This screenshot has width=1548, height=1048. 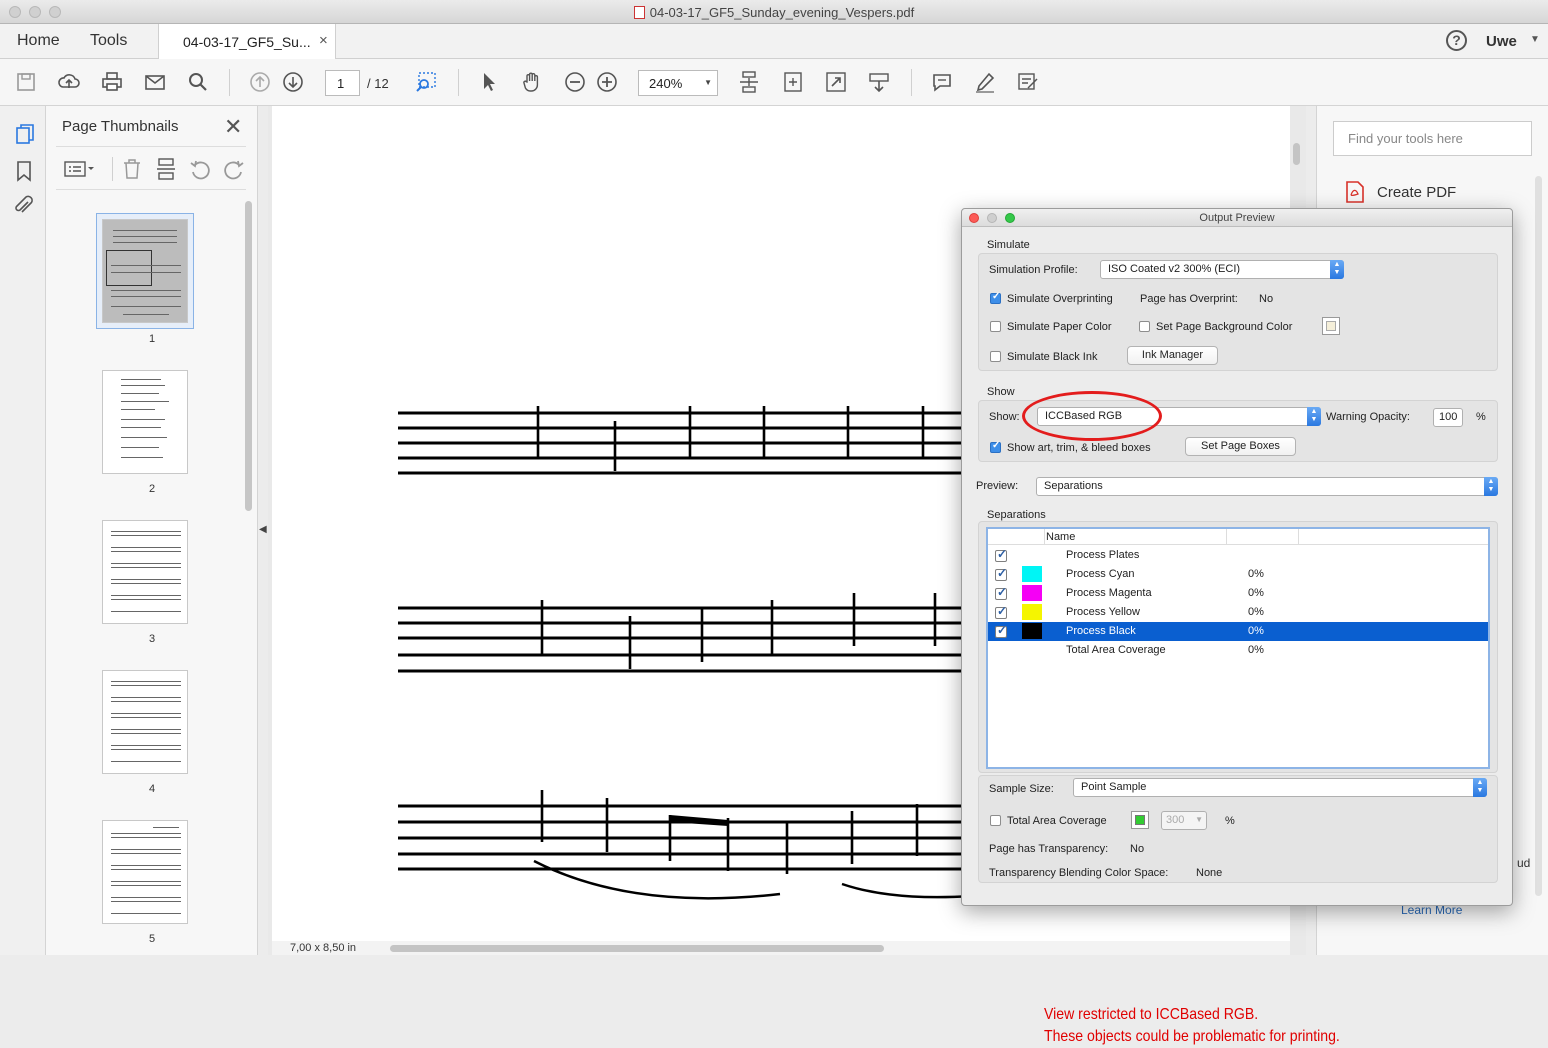 What do you see at coordinates (1238, 574) in the screenshot?
I see `table-row: Process Cyan 0%` at bounding box center [1238, 574].